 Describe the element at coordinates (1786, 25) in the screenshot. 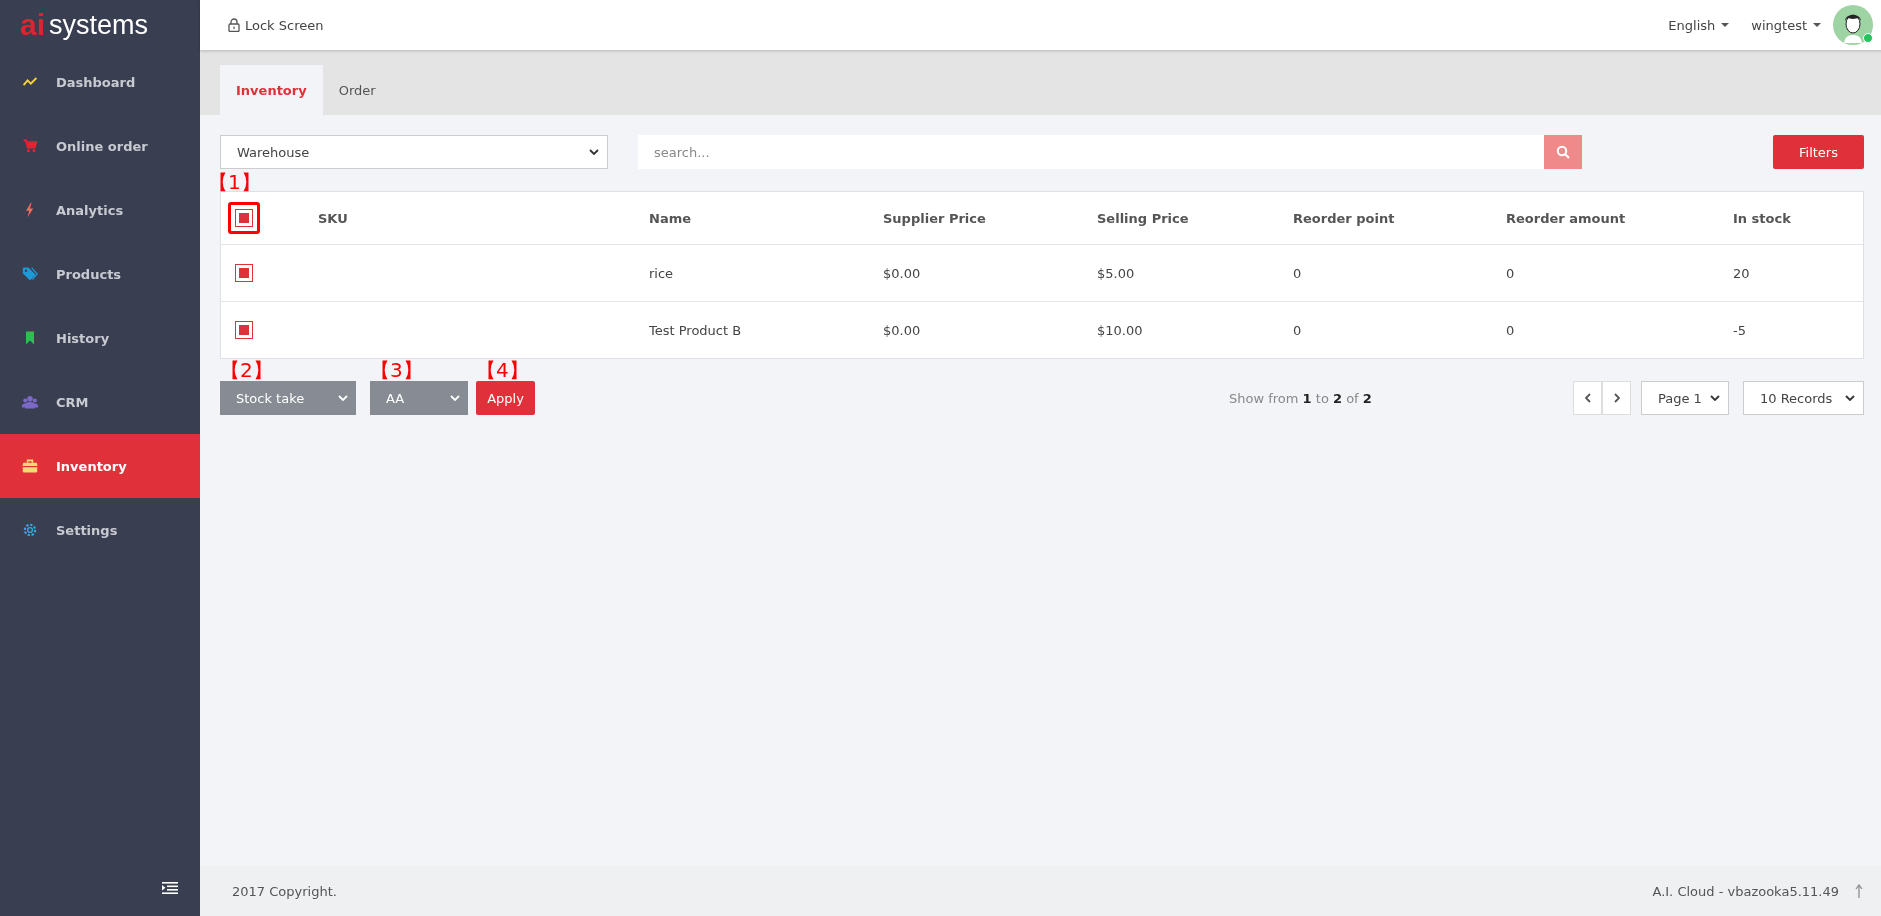

I see `user-dropdown: wingtest` at that location.